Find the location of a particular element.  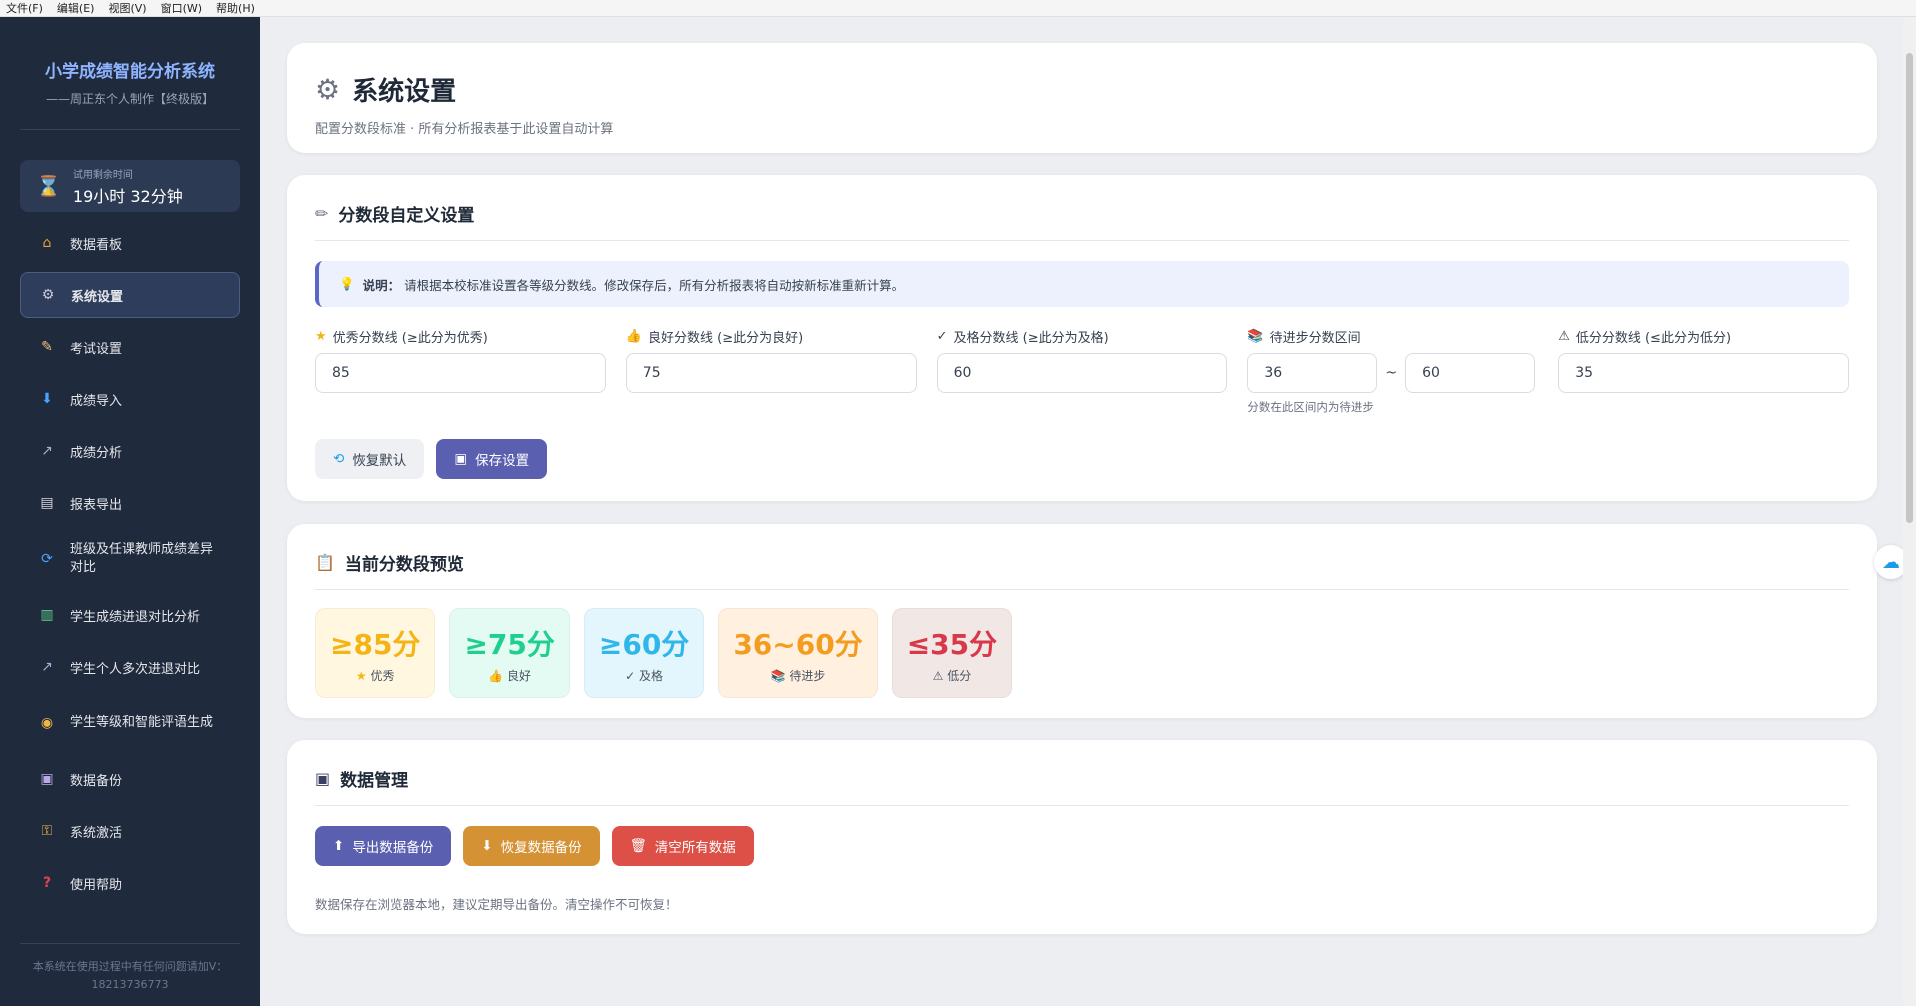

app-subtitle: ——周正东个人制作【终极版】 is located at coordinates (129, 99).